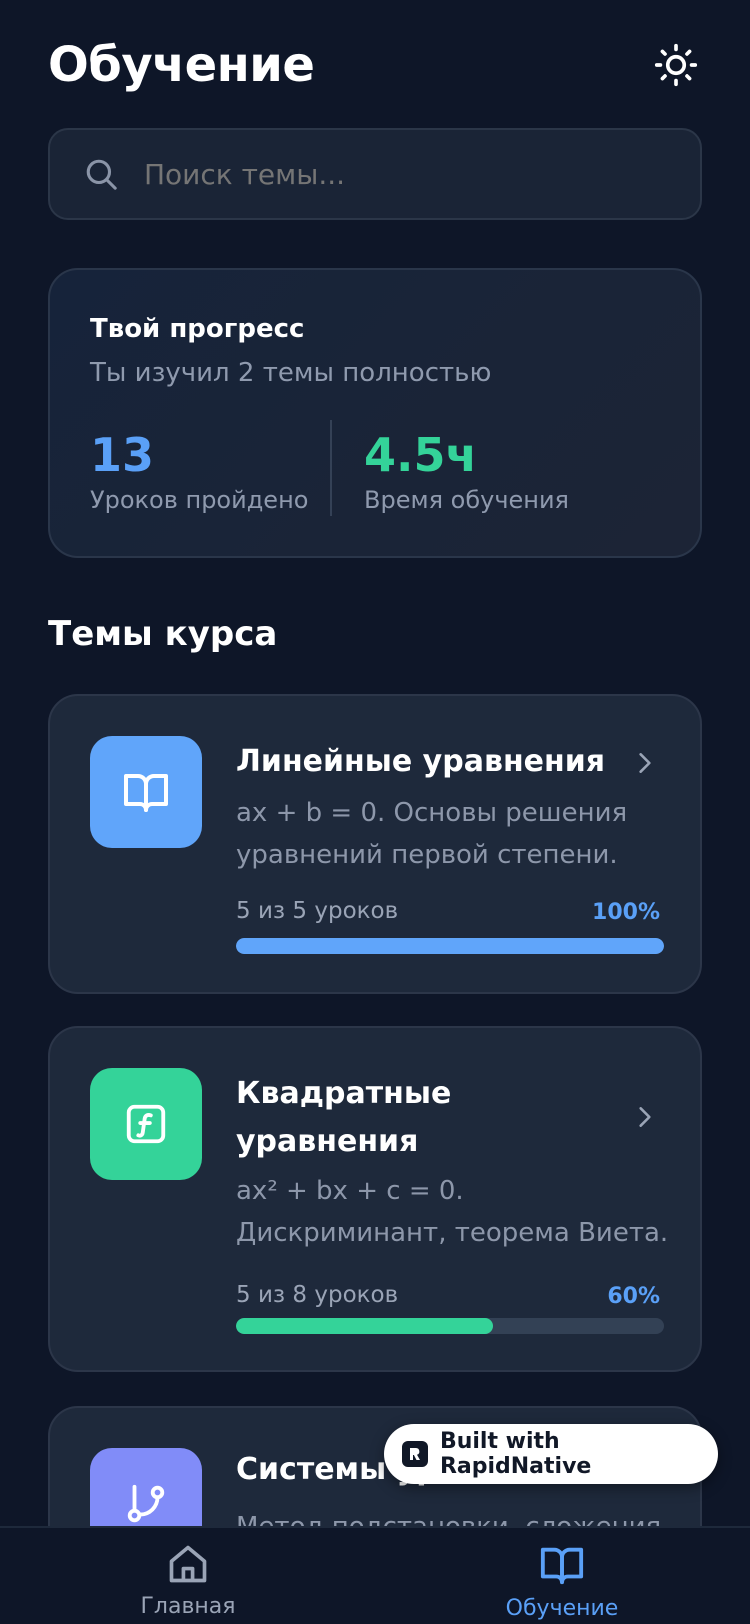  Describe the element at coordinates (626, 912) in the screenshot. I see `topic-percent: 100%` at that location.